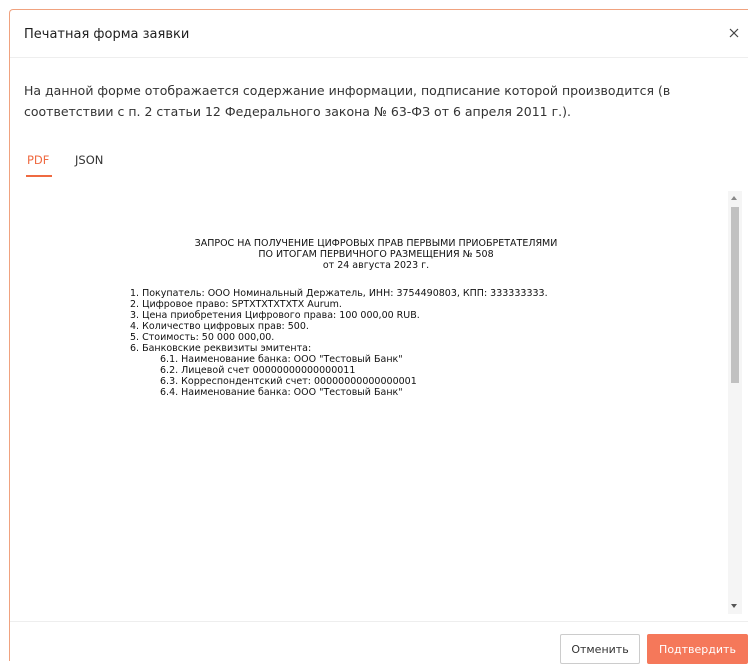 This screenshot has width=748, height=664. Describe the element at coordinates (89, 160) in the screenshot. I see `tab-json: JSON` at that location.